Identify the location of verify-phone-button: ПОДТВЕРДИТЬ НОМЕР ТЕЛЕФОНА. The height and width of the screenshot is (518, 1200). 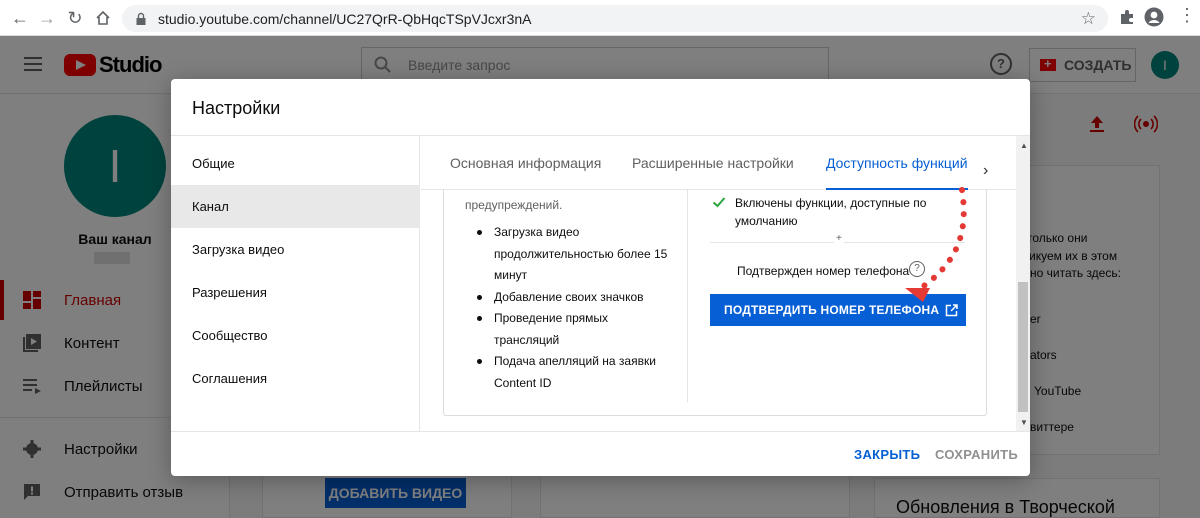
(838, 310).